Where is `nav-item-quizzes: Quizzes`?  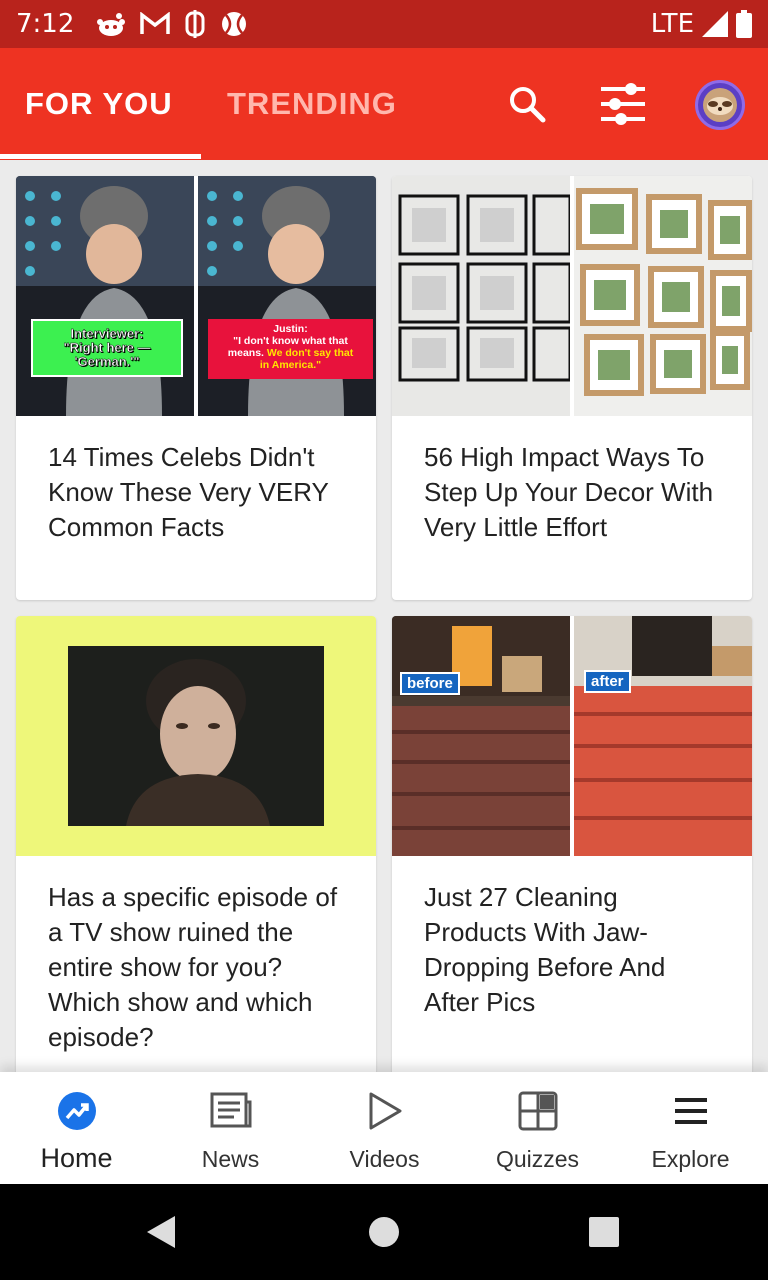 nav-item-quizzes: Quizzes is located at coordinates (537, 1128).